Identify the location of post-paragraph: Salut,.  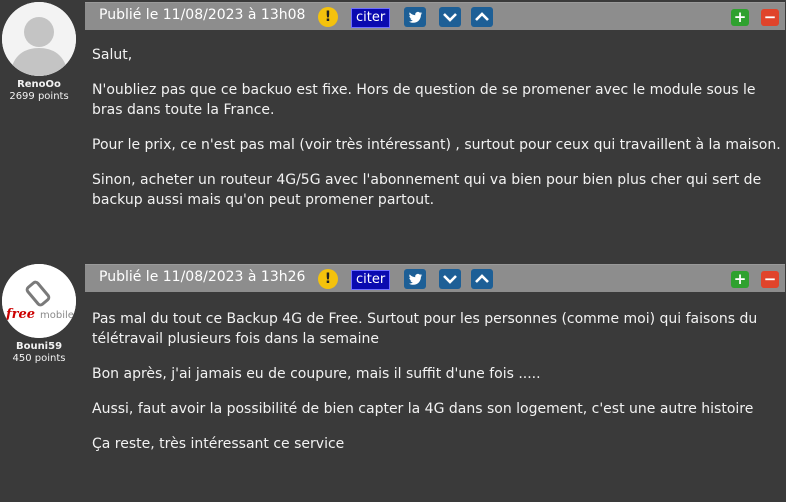
(112, 55).